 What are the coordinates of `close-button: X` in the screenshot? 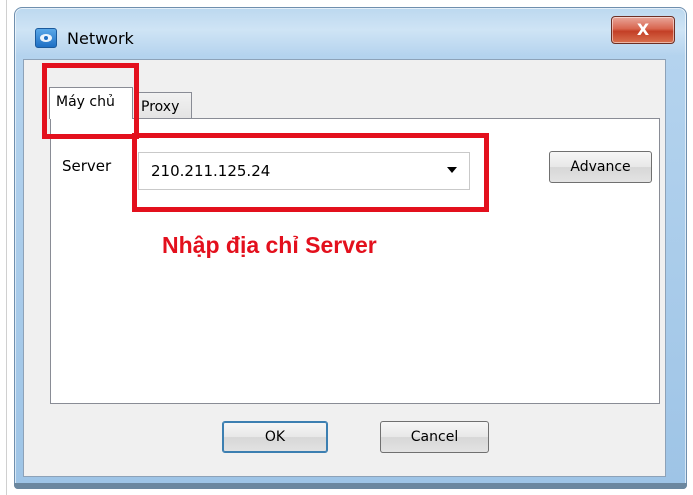 It's located at (643, 30).